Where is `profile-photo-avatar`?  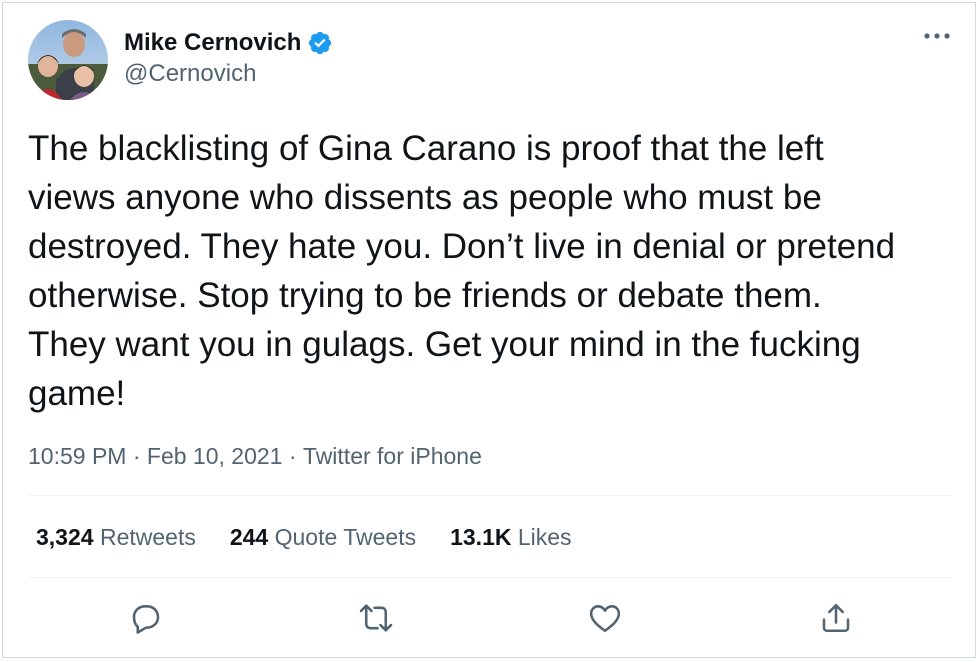
profile-photo-avatar is located at coordinates (68, 60).